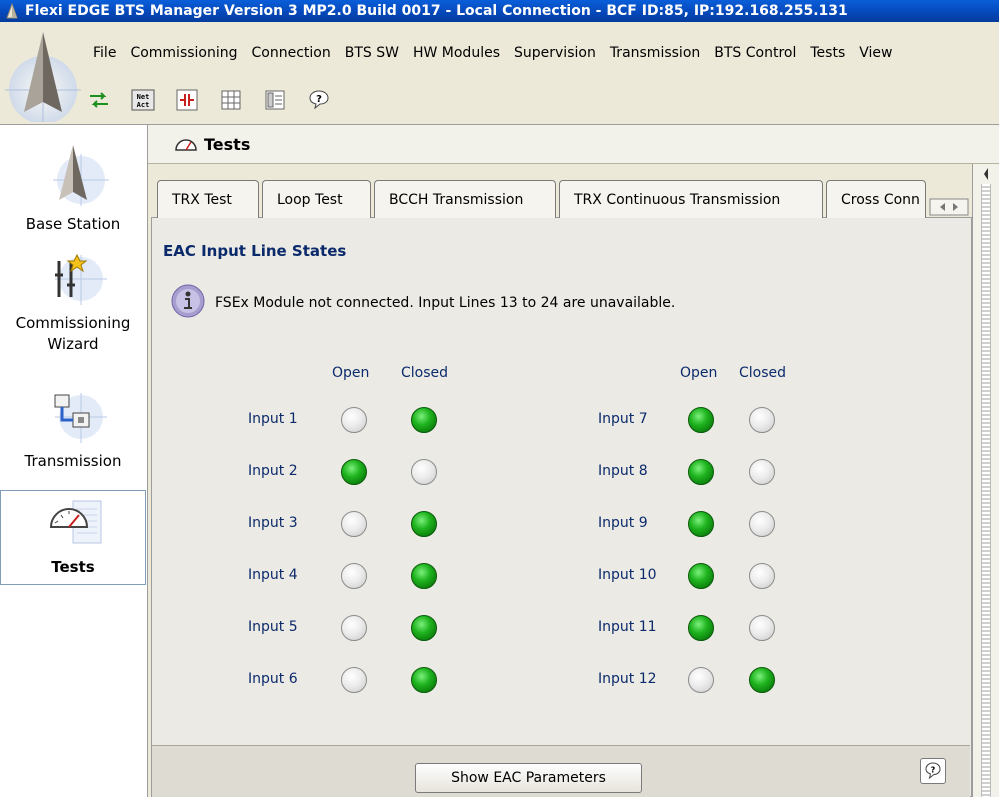 This screenshot has height=797, width=999. Describe the element at coordinates (880, 199) in the screenshot. I see `tab-label: Cross Conn` at that location.